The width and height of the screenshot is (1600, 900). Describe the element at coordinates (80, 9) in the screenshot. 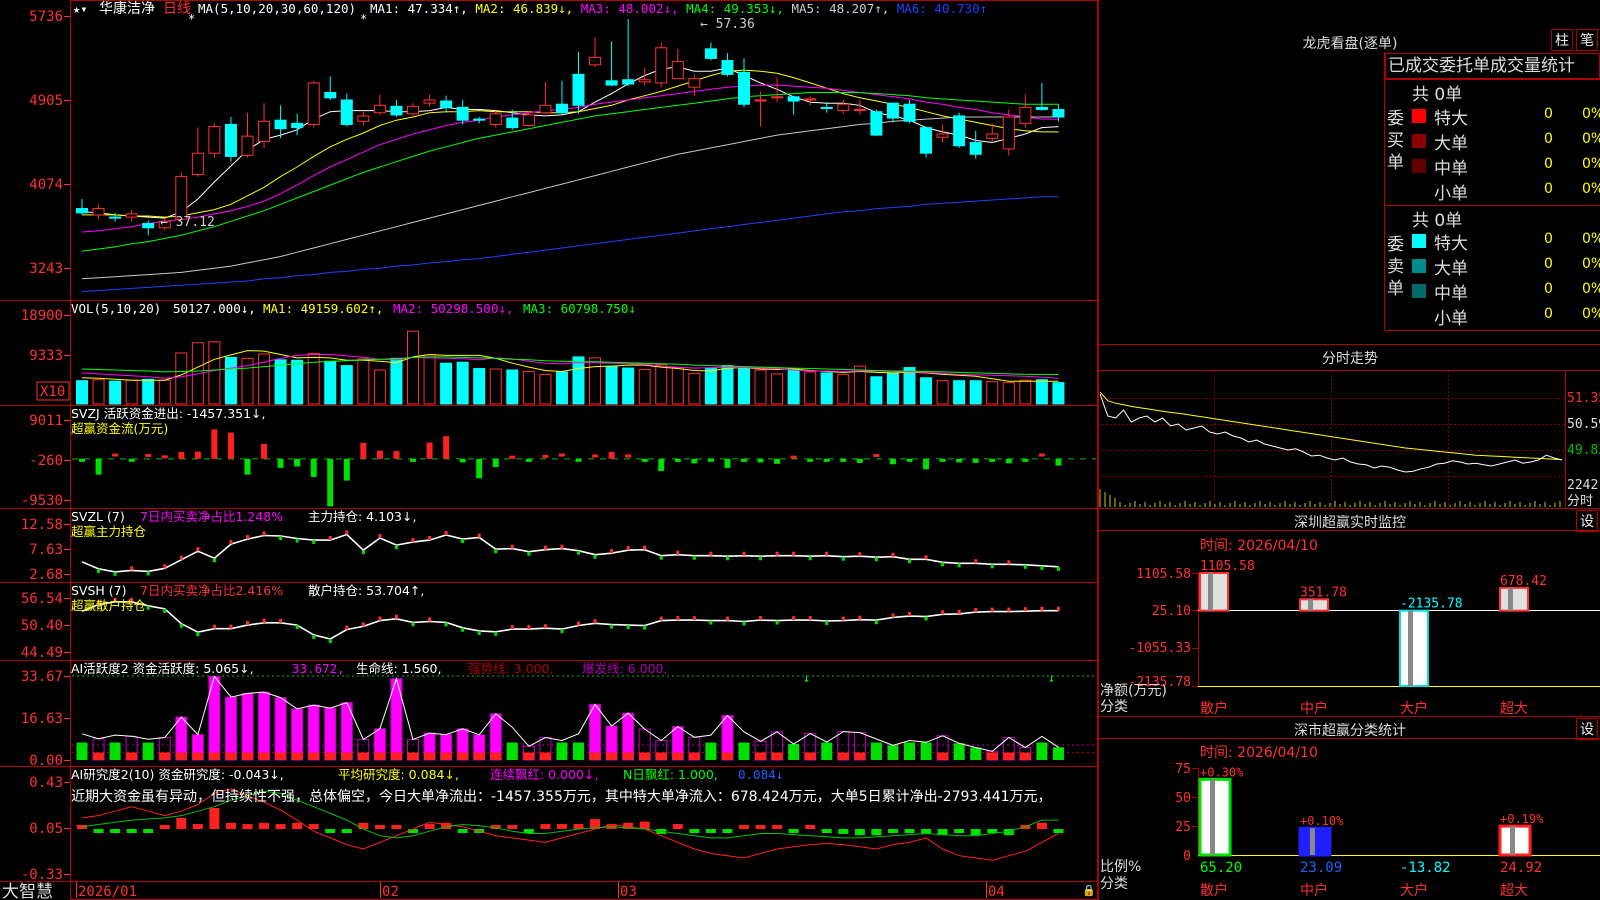

I see `pin-star-icon: ★▾` at that location.